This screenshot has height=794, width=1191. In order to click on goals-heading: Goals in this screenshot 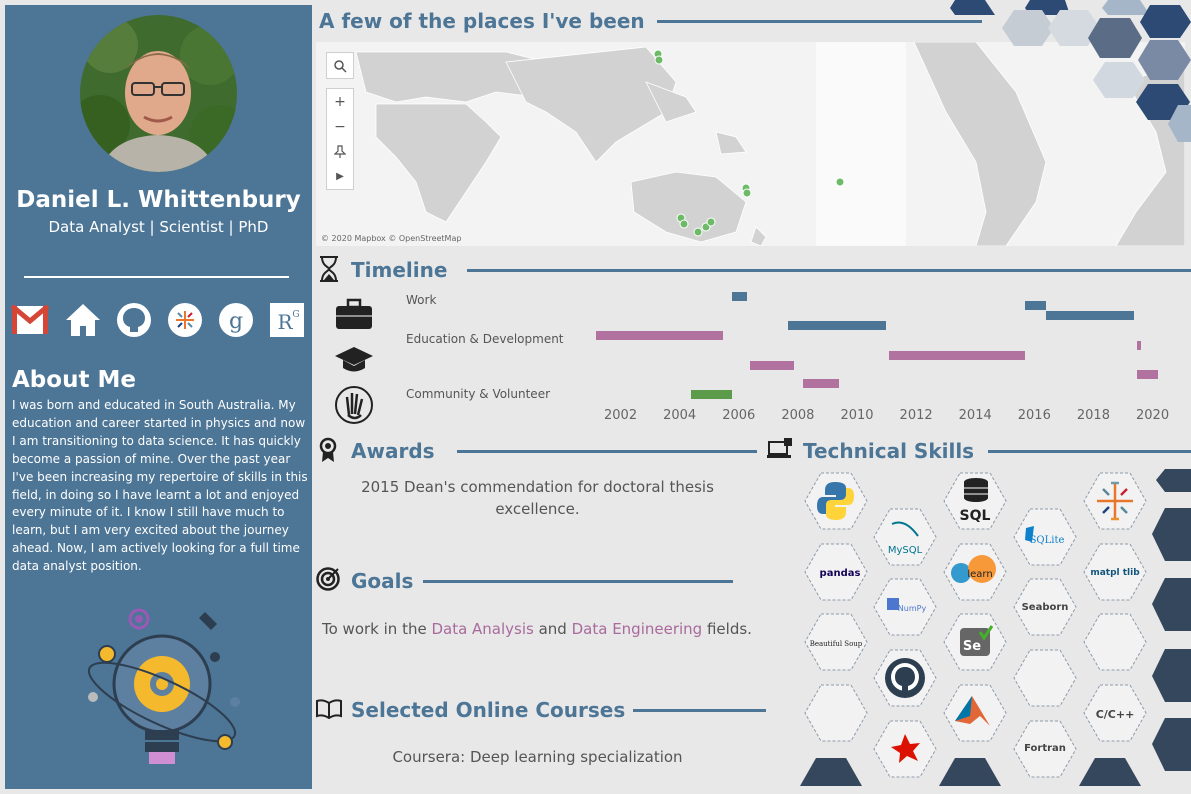, I will do `click(542, 581)`.